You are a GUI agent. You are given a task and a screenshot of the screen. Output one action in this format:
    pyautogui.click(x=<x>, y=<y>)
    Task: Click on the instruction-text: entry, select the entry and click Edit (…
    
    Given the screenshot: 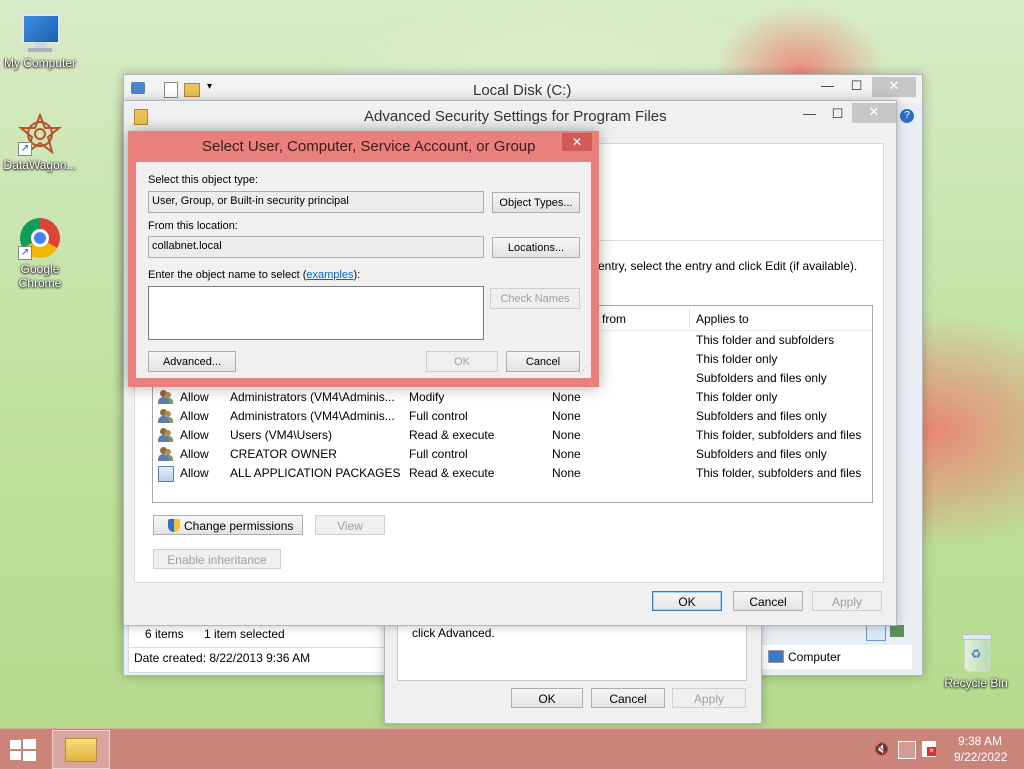 What is the action you would take?
    pyautogui.click(x=728, y=266)
    